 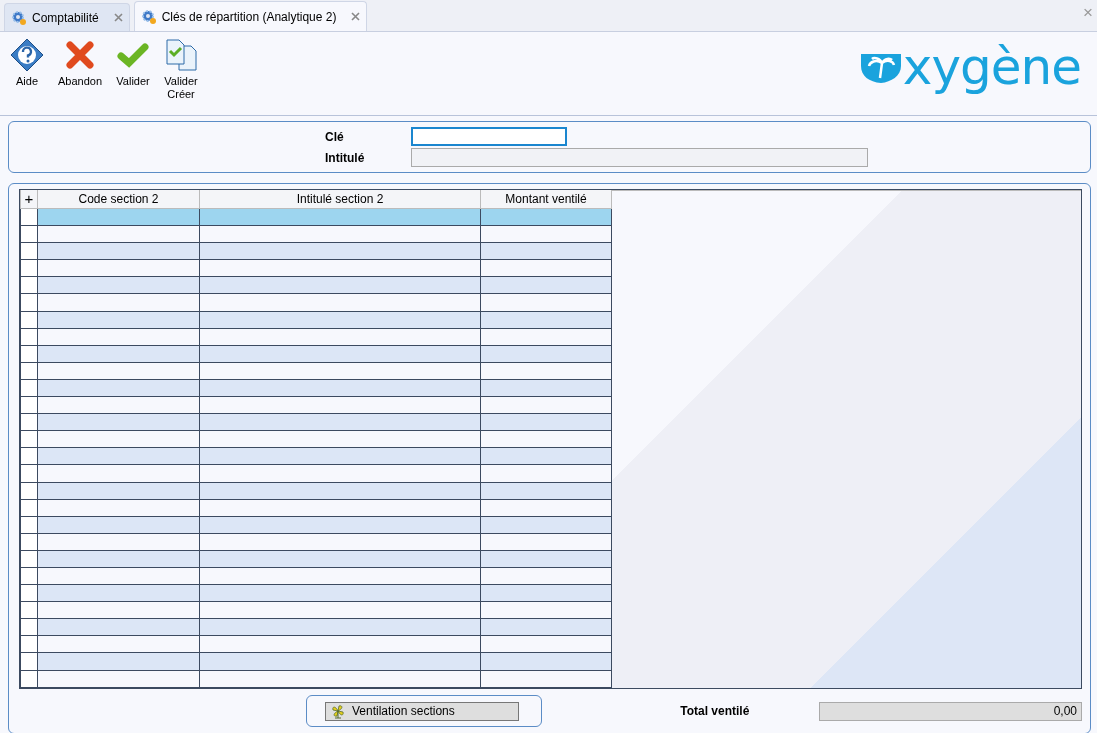 What do you see at coordinates (67, 17) in the screenshot?
I see `tab: Comptabilité` at bounding box center [67, 17].